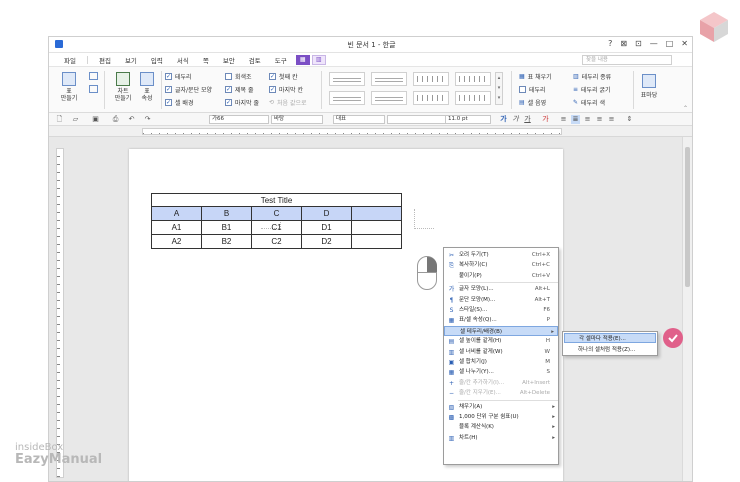 This screenshot has height=482, width=740. I want to click on table-row: A2 B2 C2 D2, so click(276, 241).